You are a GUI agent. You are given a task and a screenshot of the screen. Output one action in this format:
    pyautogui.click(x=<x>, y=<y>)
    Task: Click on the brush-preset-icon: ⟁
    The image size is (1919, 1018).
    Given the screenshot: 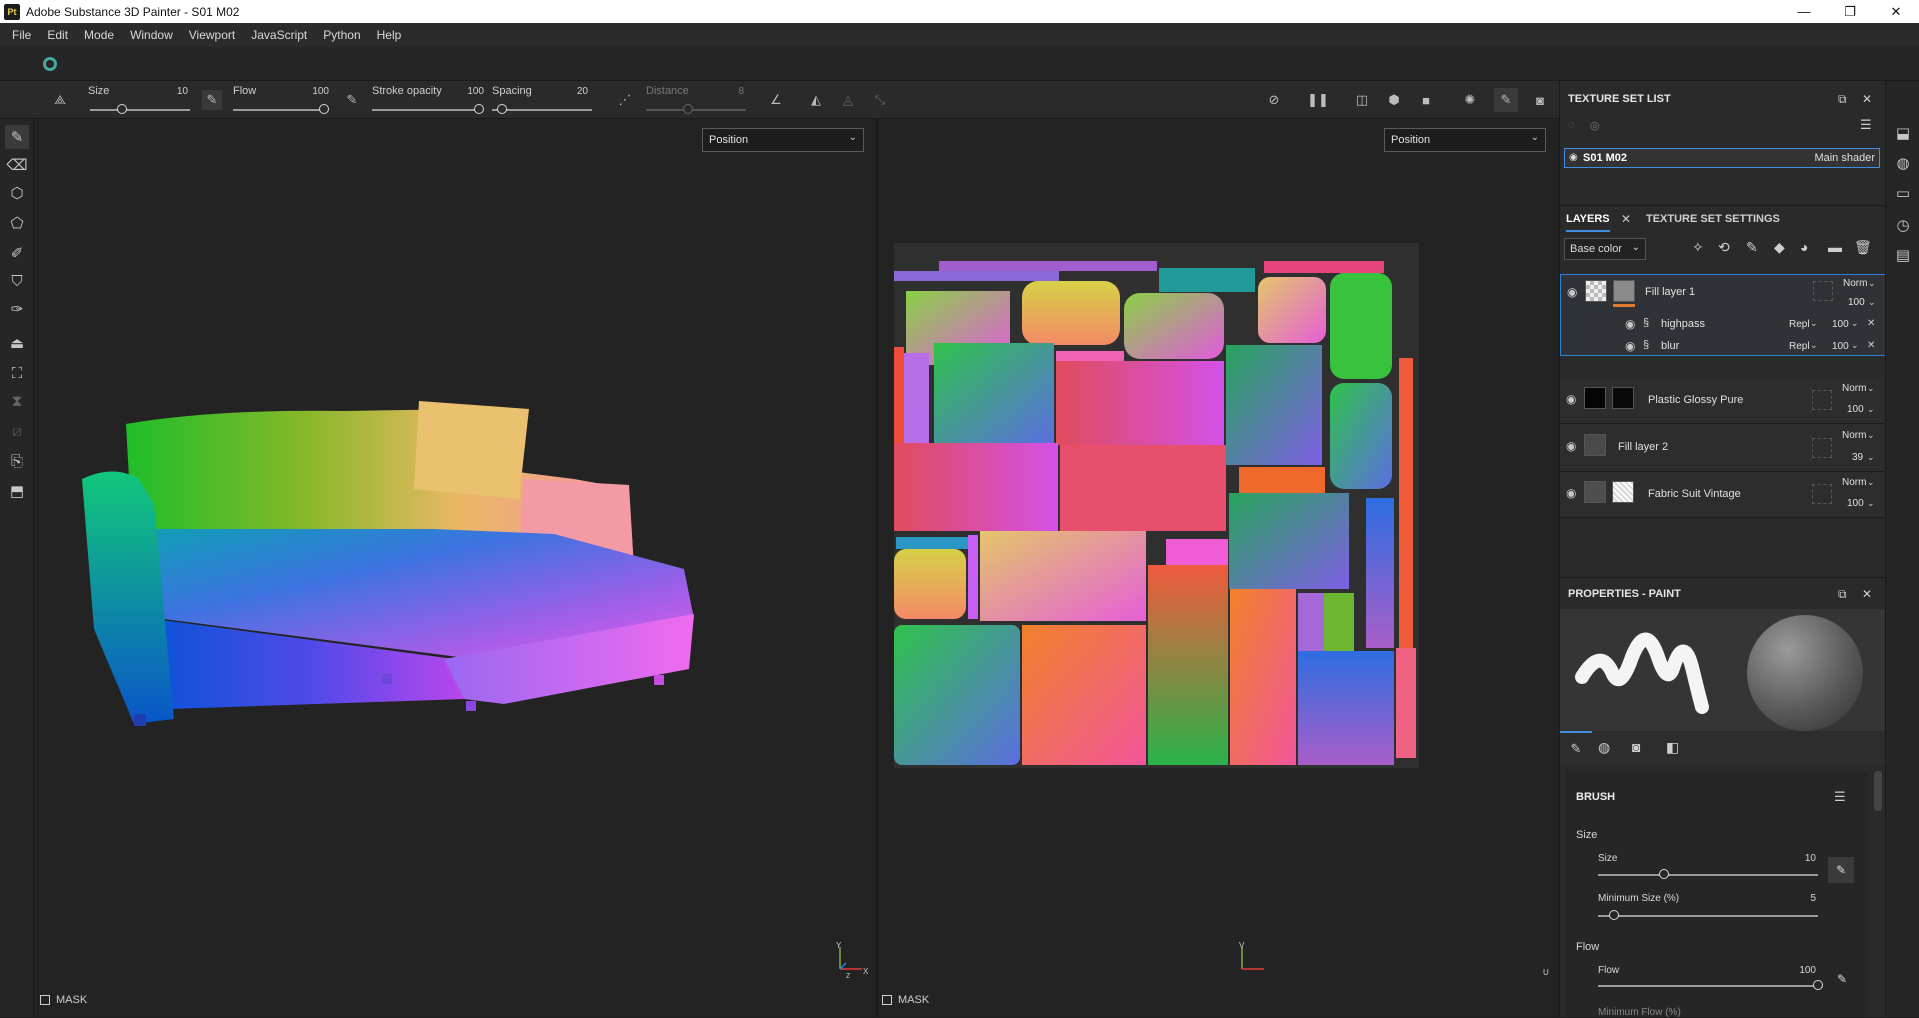 What is the action you would take?
    pyautogui.click(x=60, y=100)
    